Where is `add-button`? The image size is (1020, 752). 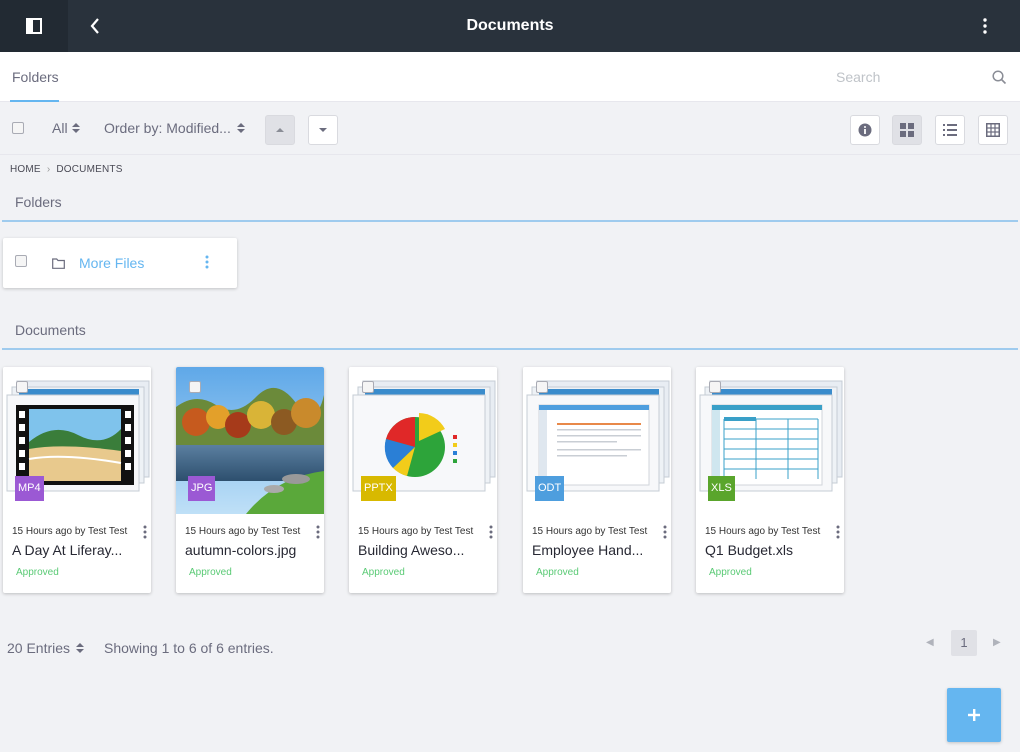
add-button is located at coordinates (974, 715).